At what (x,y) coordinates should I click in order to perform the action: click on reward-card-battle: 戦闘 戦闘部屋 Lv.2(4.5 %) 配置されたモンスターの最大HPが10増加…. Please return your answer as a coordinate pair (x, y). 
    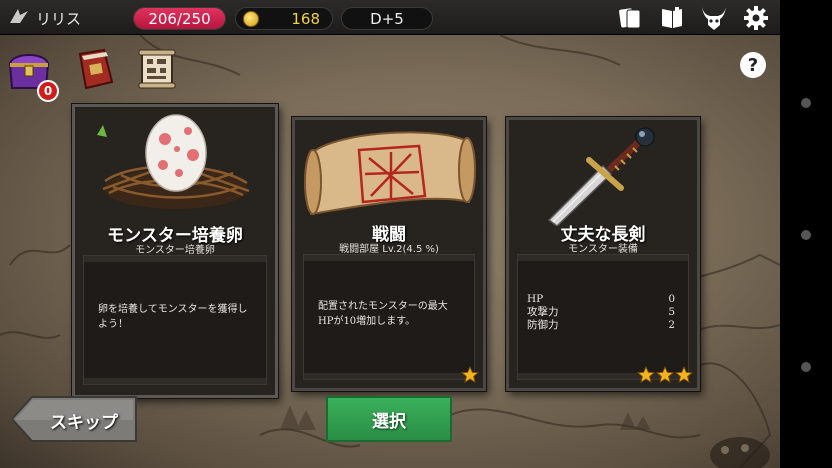
    Looking at the image, I should click on (389, 254).